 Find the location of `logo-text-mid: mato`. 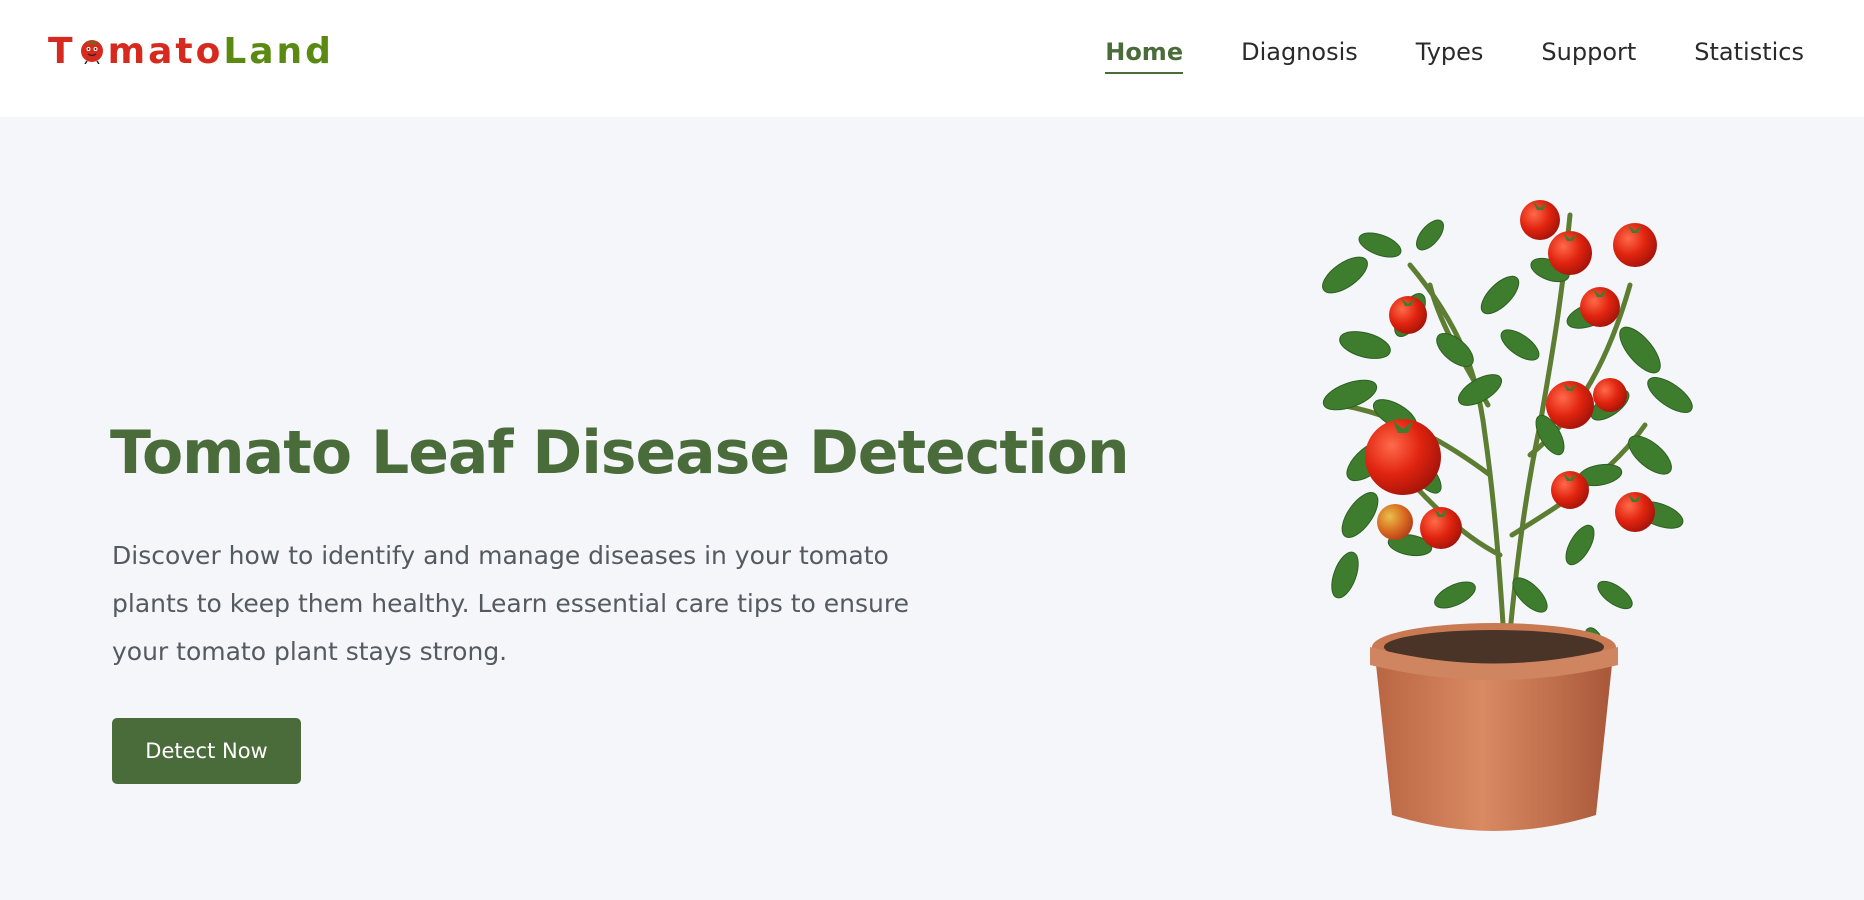

logo-text-mid: mato is located at coordinates (165, 51).